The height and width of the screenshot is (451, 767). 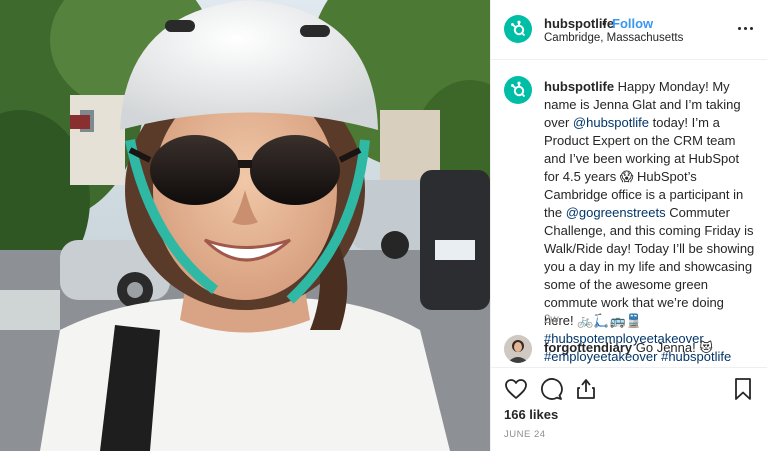 What do you see at coordinates (616, 212) in the screenshot?
I see `mention-link: @gogreenstreets` at bounding box center [616, 212].